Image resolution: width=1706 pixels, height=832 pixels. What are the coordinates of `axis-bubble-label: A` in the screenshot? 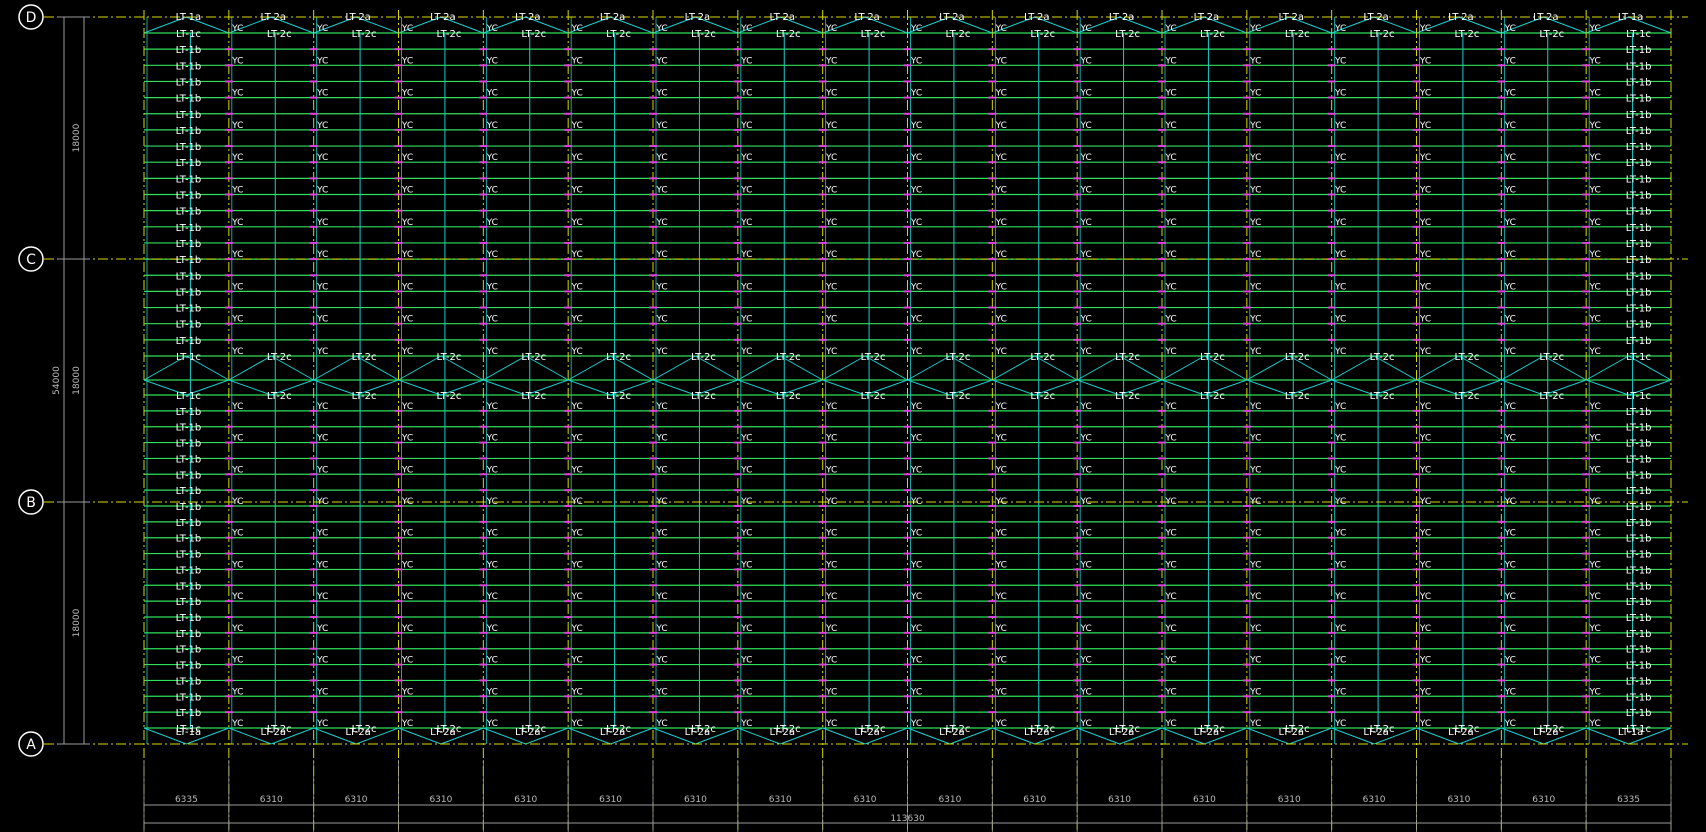 It's located at (31, 745).